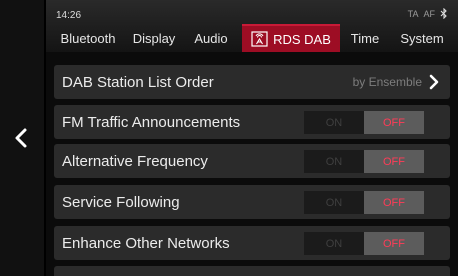 The width and height of the screenshot is (458, 276). I want to click on tab-audio: Audio, so click(211, 38).